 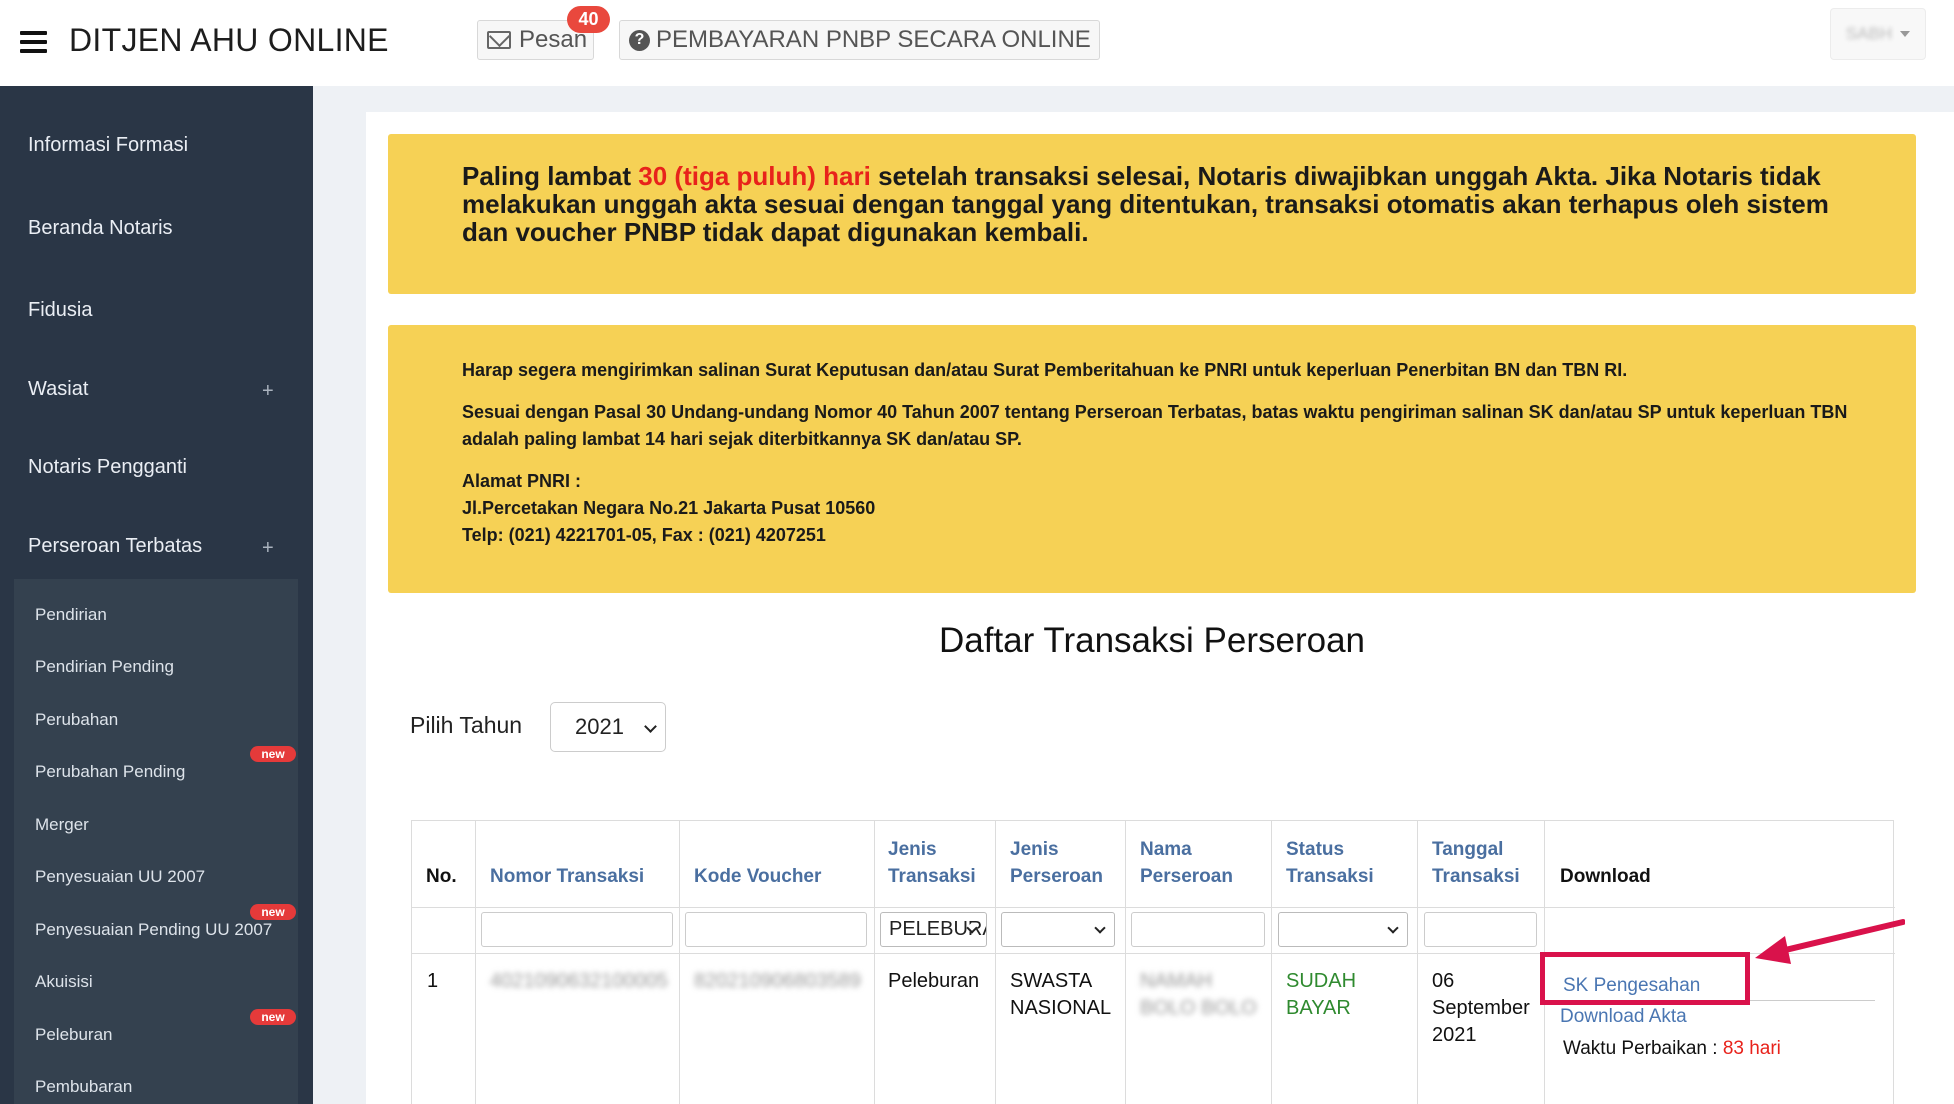 I want to click on header-jenis-transaksi-line2: Transaksi, so click(x=932, y=876).